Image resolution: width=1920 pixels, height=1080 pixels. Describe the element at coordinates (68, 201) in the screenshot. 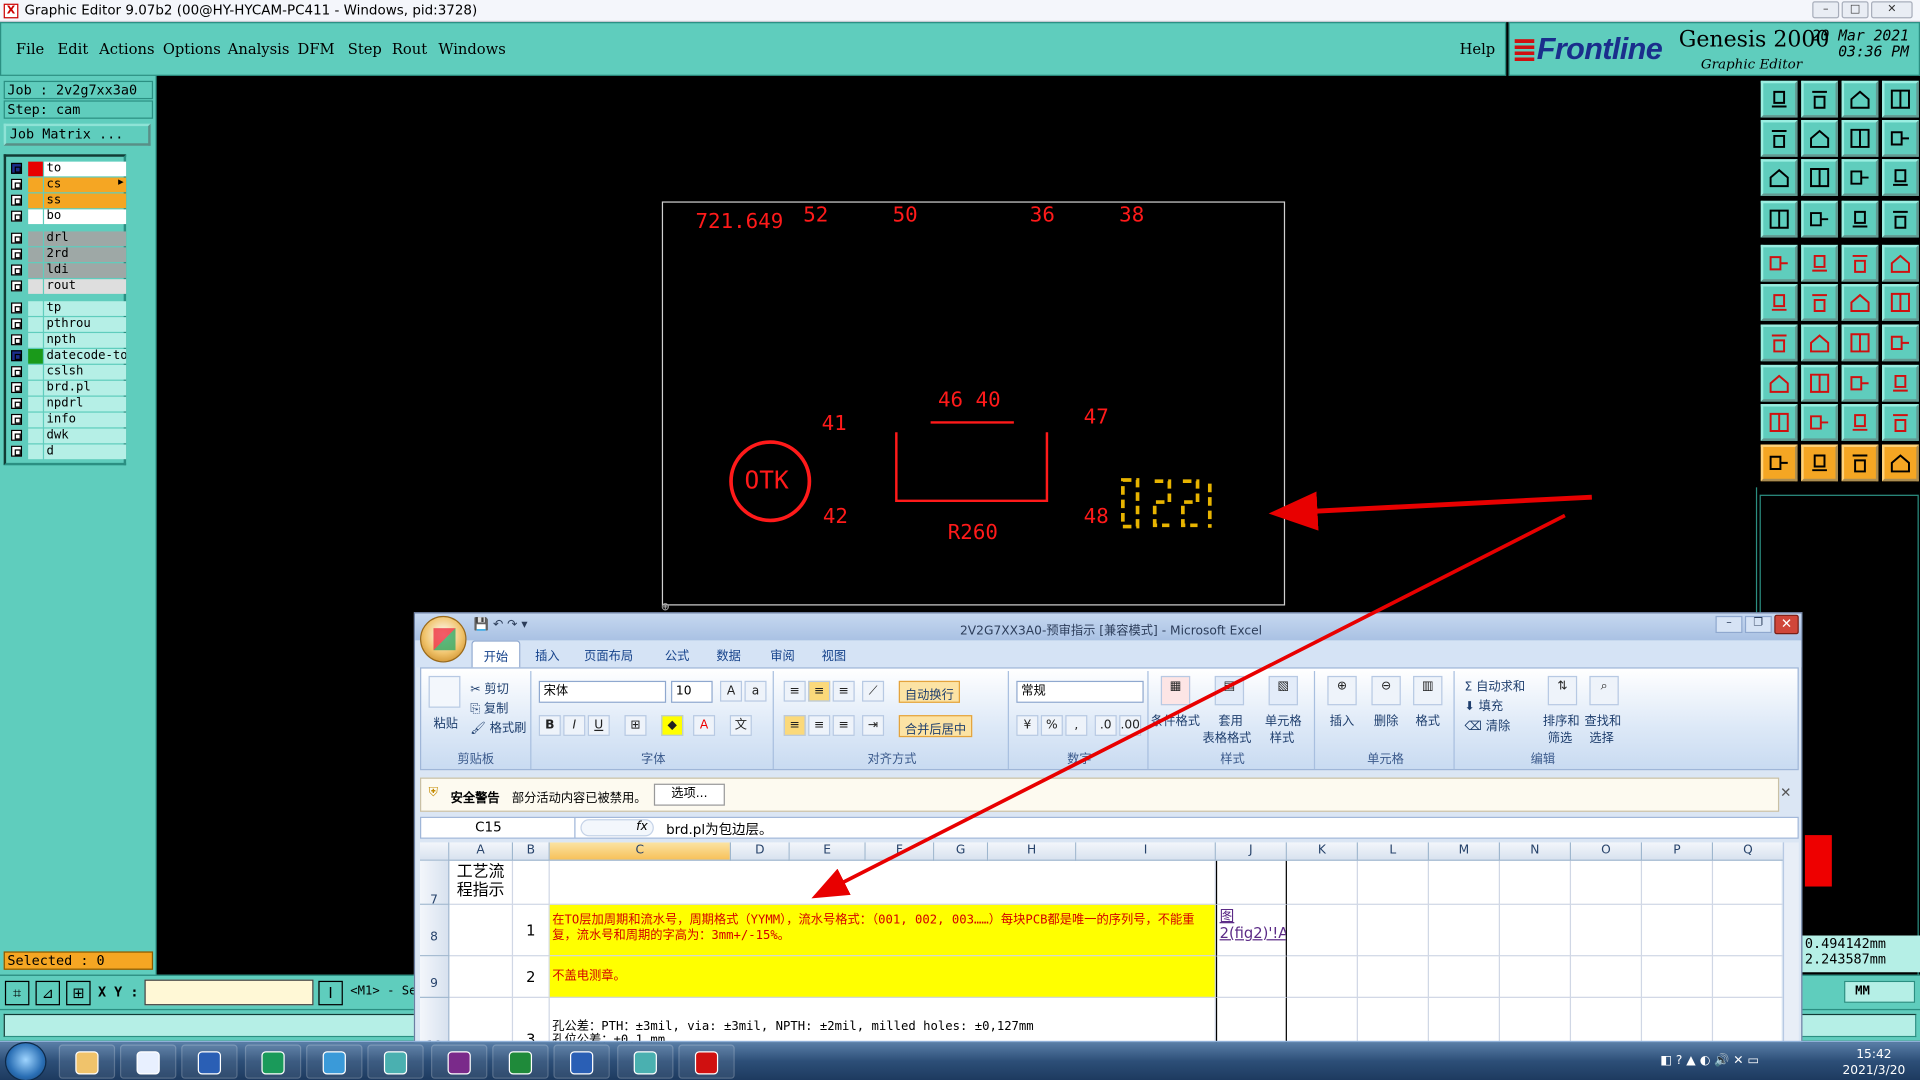

I see `layer-row-ss: ss` at that location.